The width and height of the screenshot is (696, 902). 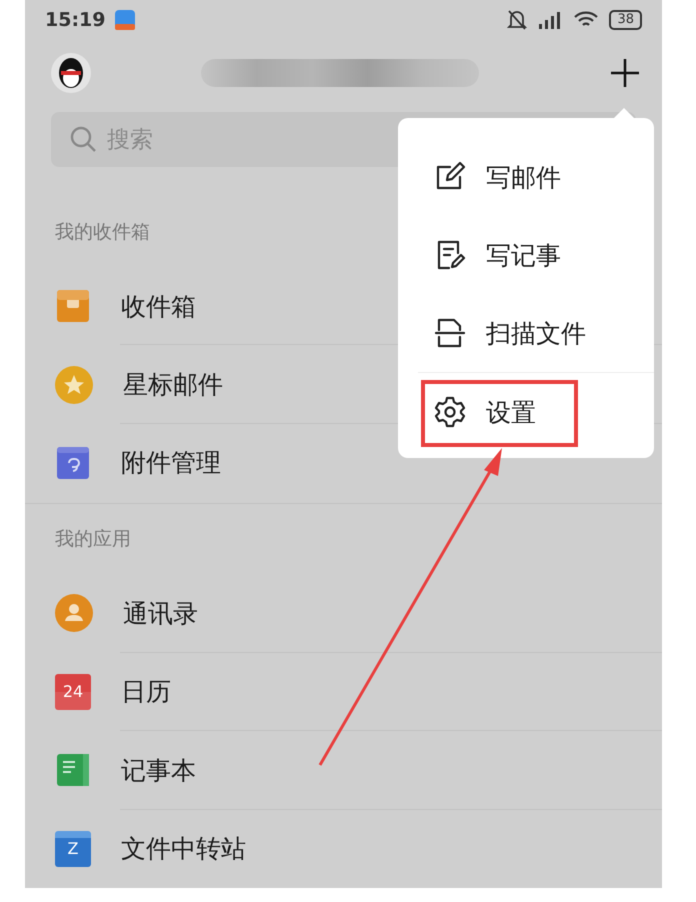 What do you see at coordinates (73, 770) in the screenshot?
I see `notebook-icon` at bounding box center [73, 770].